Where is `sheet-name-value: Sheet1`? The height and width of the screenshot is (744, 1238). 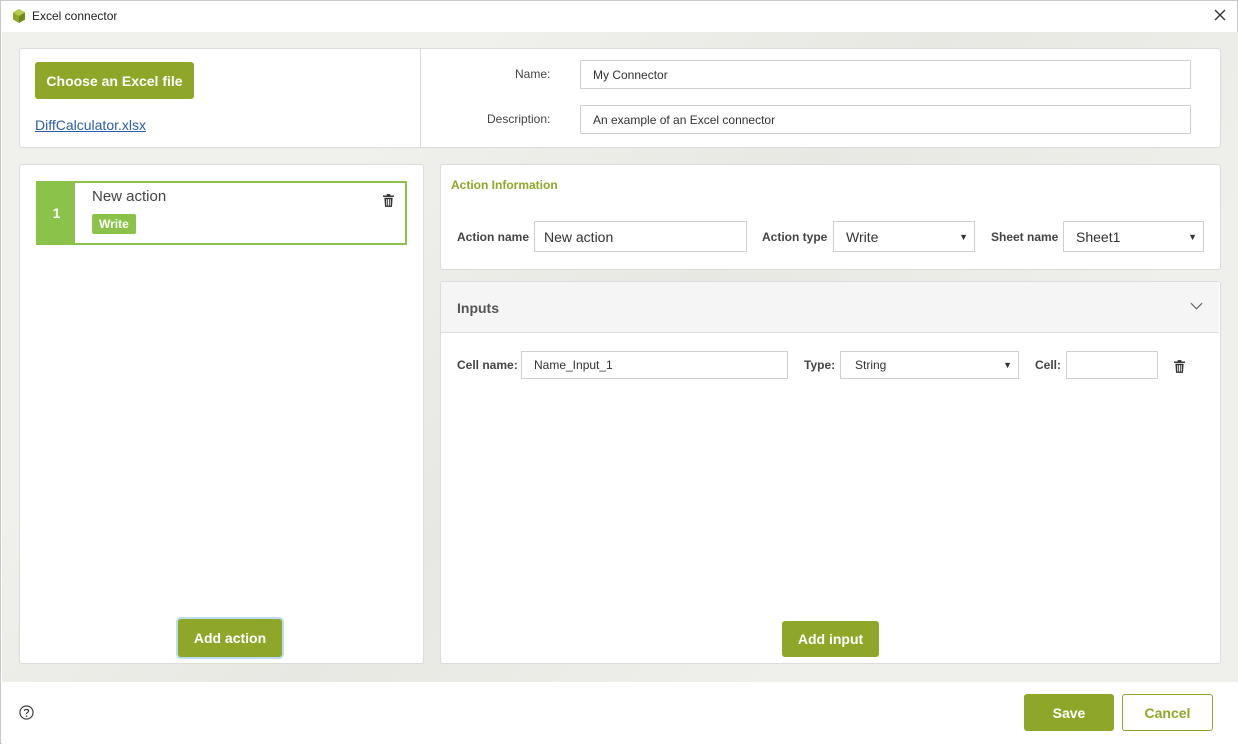 sheet-name-value: Sheet1 is located at coordinates (1098, 236).